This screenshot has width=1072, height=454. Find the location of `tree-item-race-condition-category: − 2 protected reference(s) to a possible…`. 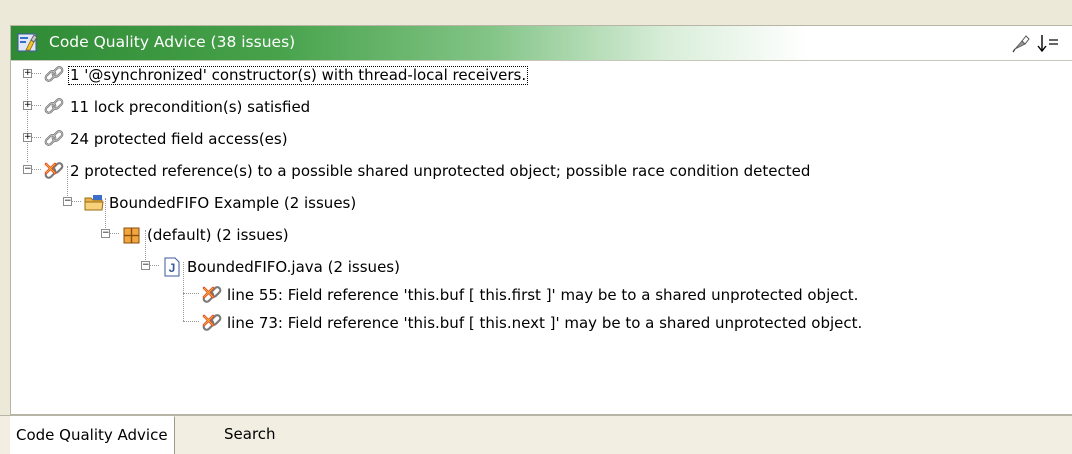

tree-item-race-condition-category: − 2 protected reference(s) to a possible… is located at coordinates (541, 172).